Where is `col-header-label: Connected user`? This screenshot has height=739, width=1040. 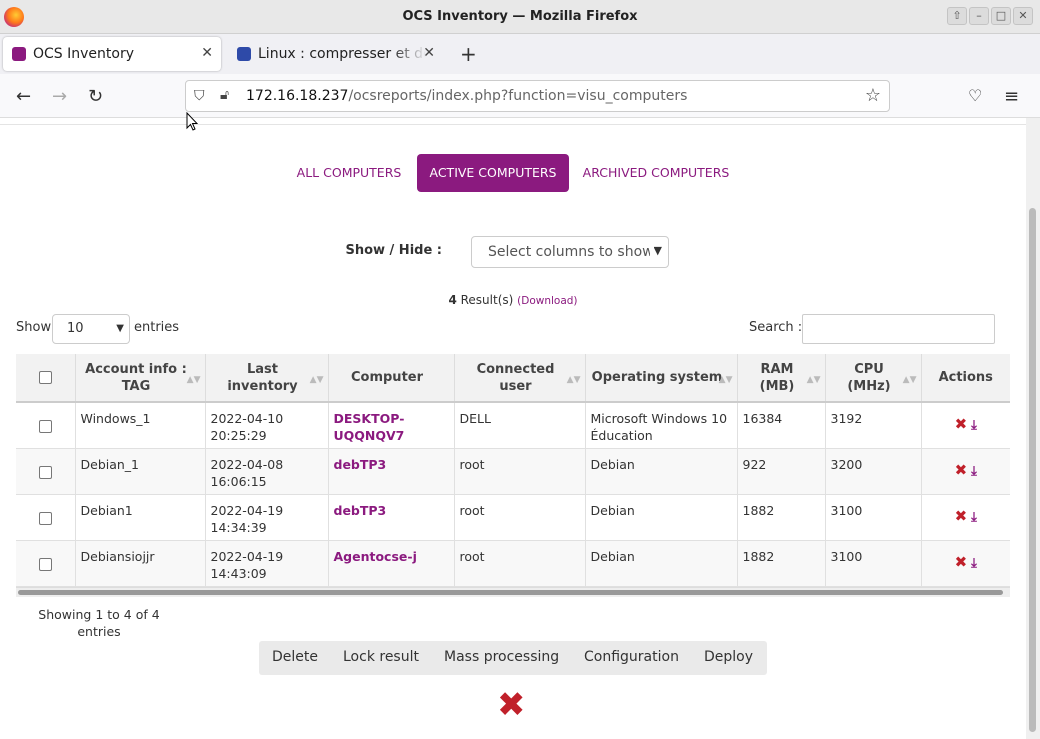 col-header-label: Connected user is located at coordinates (515, 377).